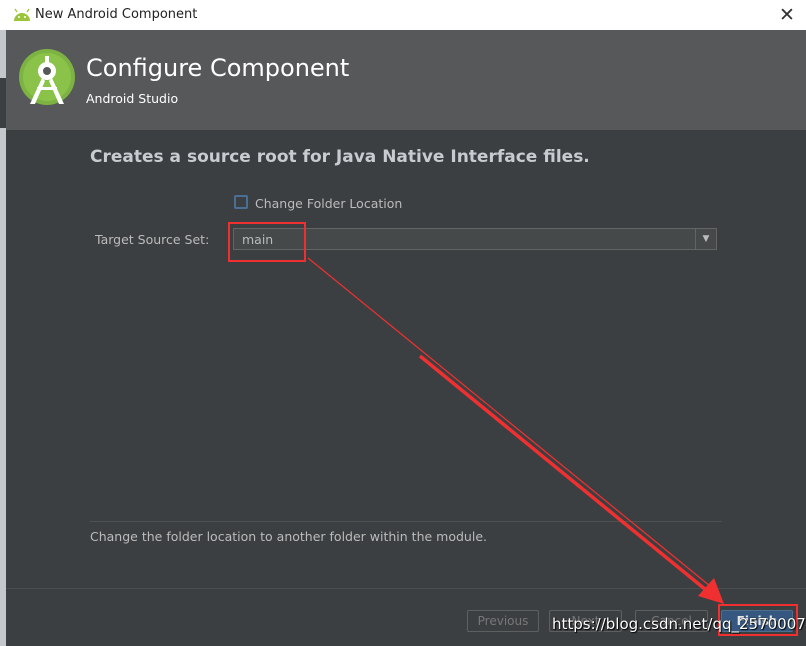 Image resolution: width=806 pixels, height=646 pixels. What do you see at coordinates (406, 588) in the screenshot?
I see `footer-divider` at bounding box center [406, 588].